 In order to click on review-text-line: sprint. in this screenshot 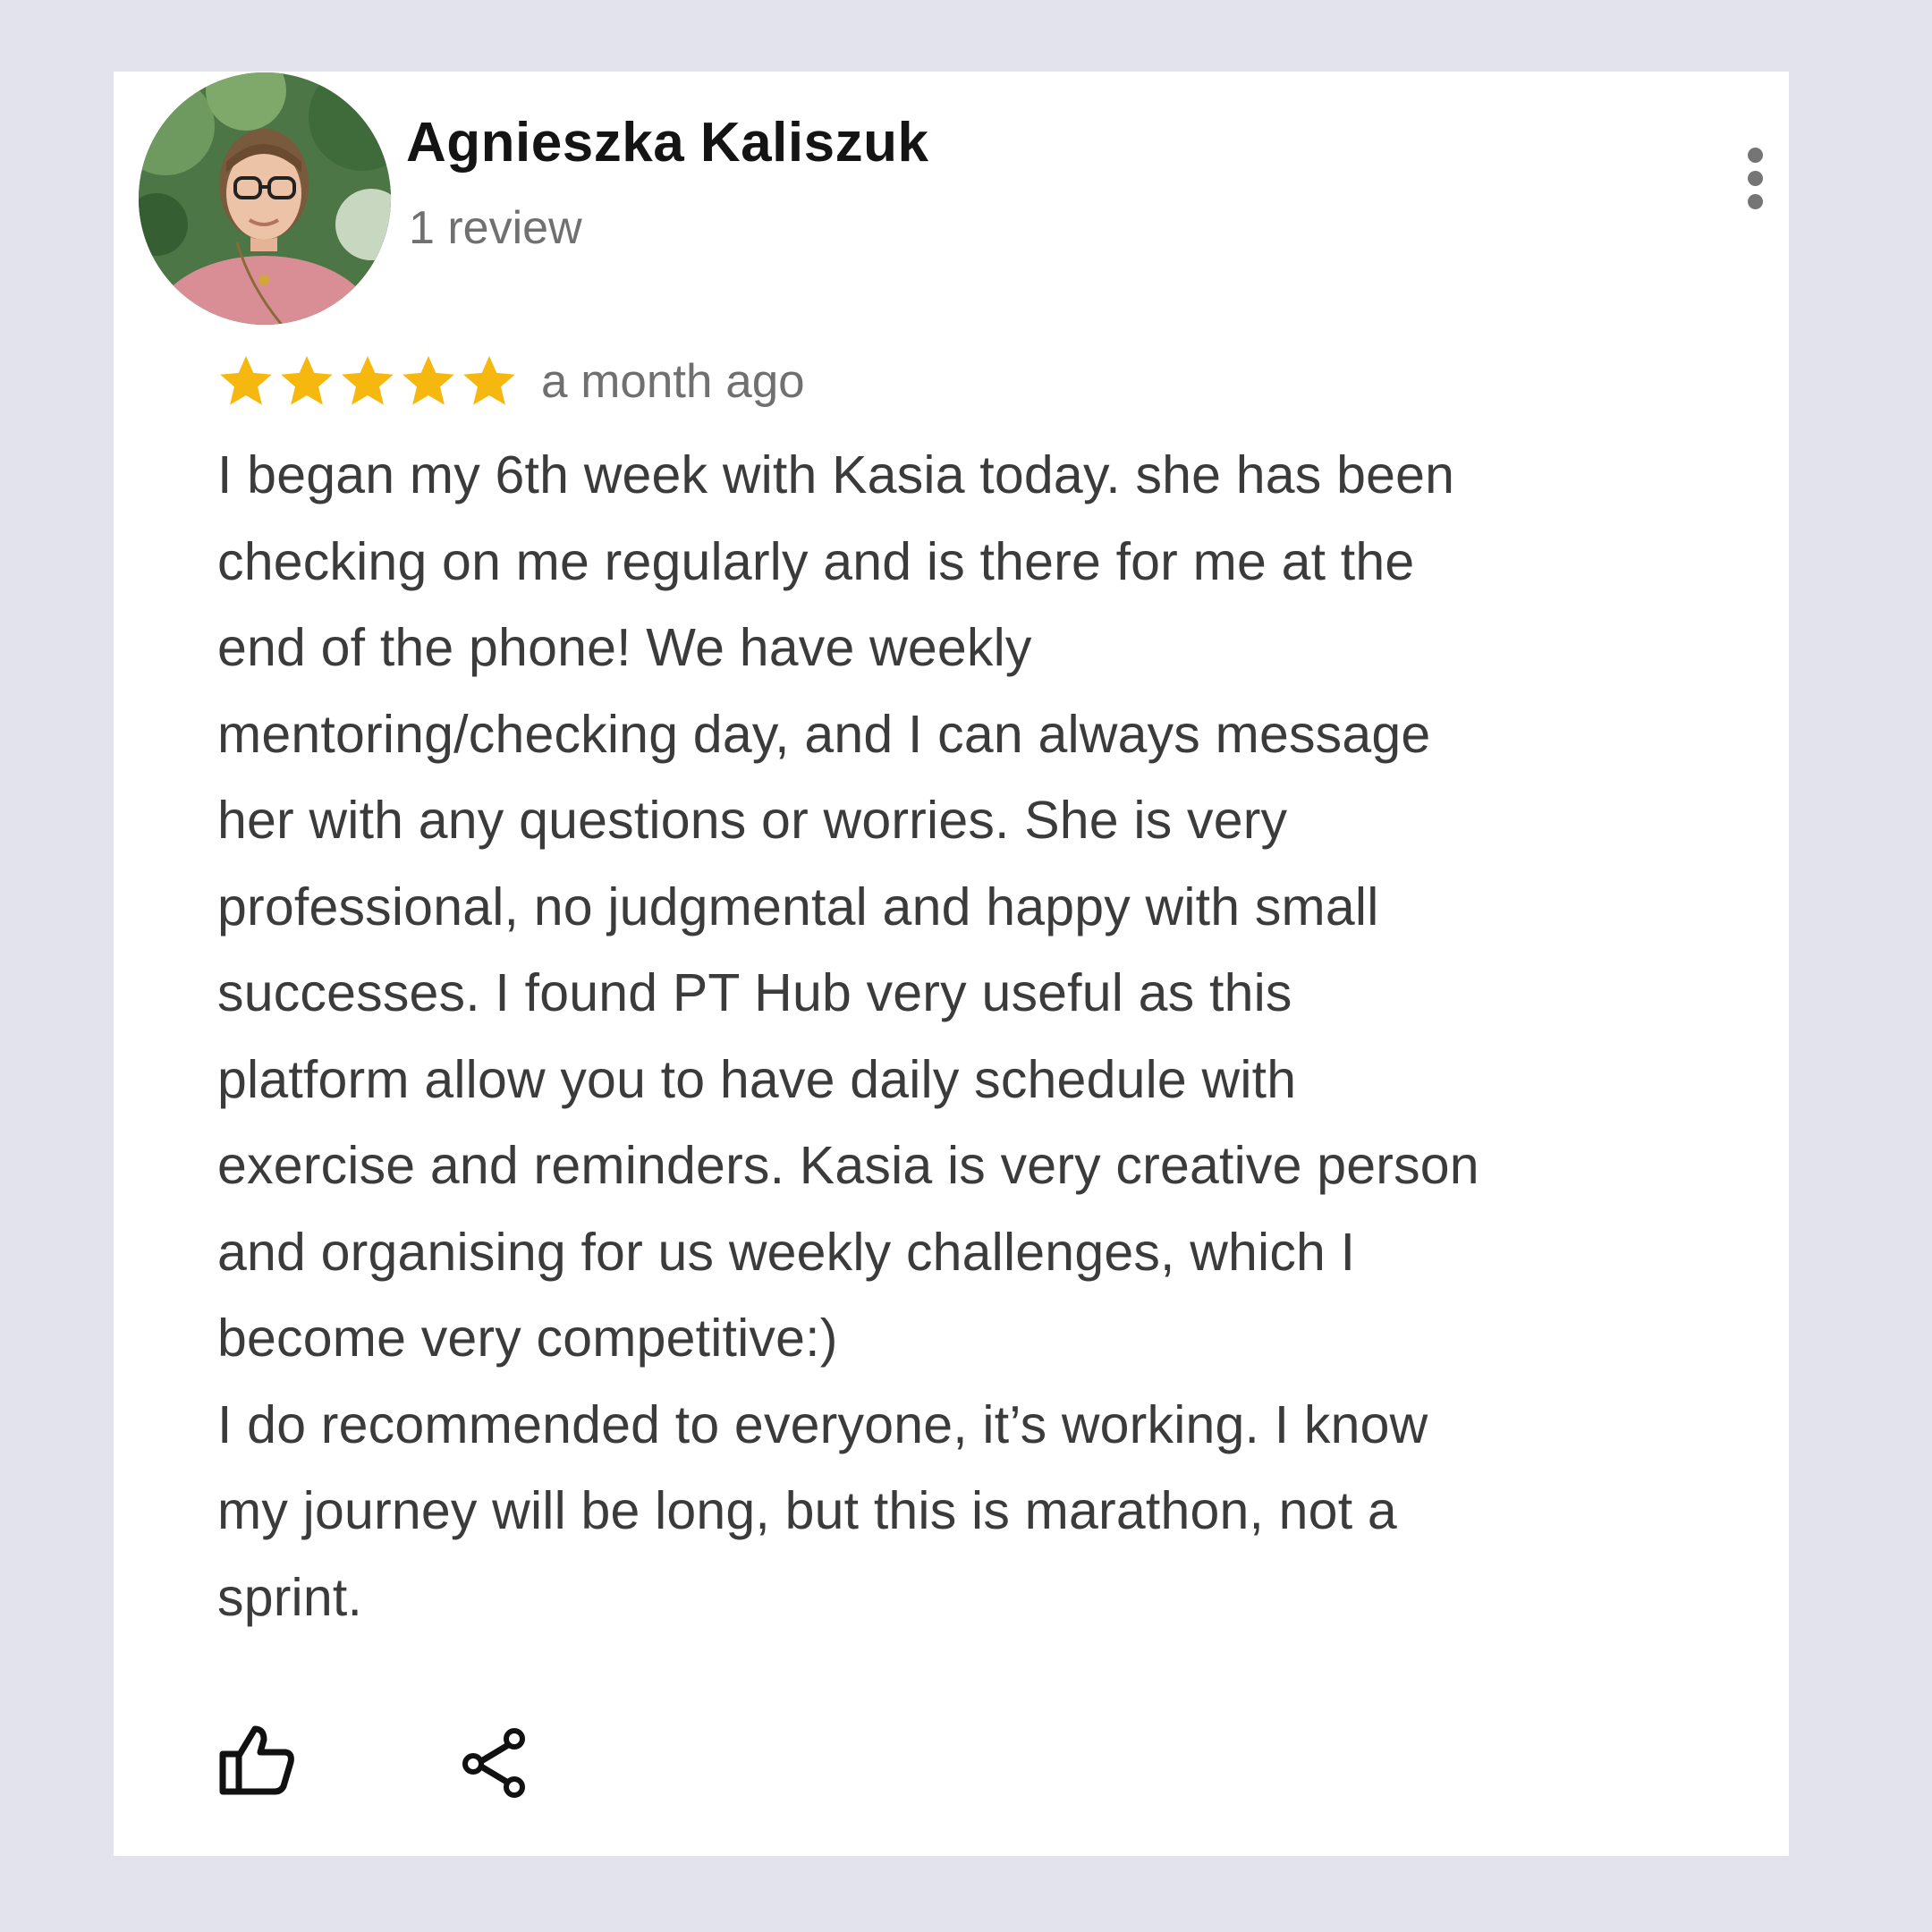, I will do `click(290, 1597)`.